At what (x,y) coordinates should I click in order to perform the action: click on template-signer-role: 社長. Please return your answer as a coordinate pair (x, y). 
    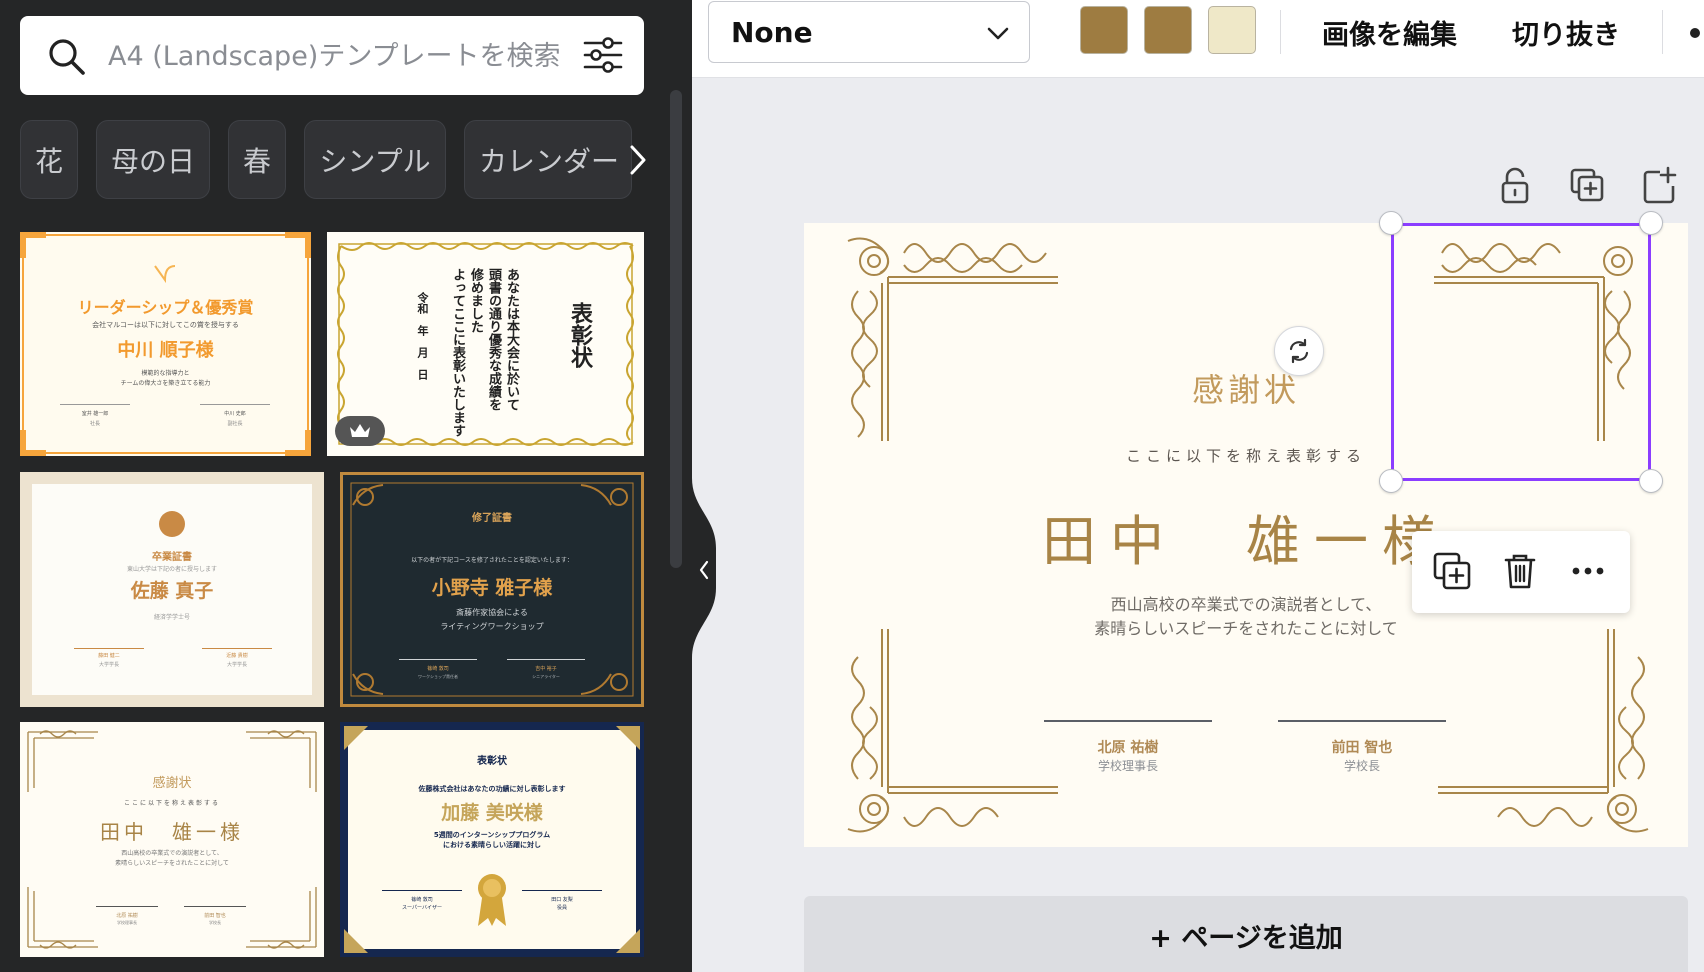
    Looking at the image, I should click on (94, 424).